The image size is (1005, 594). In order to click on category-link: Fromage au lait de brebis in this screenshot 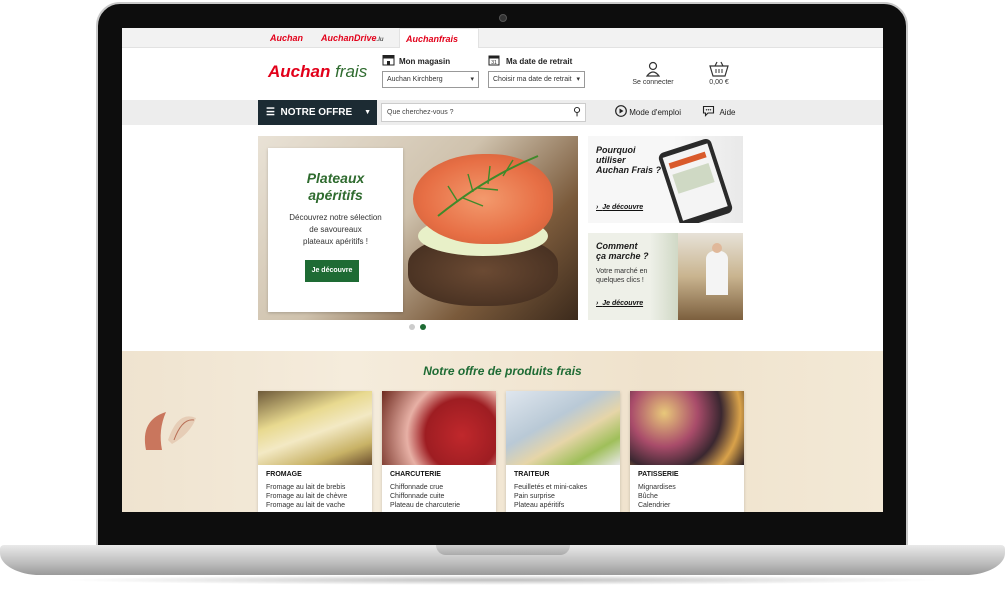, I will do `click(306, 487)`.